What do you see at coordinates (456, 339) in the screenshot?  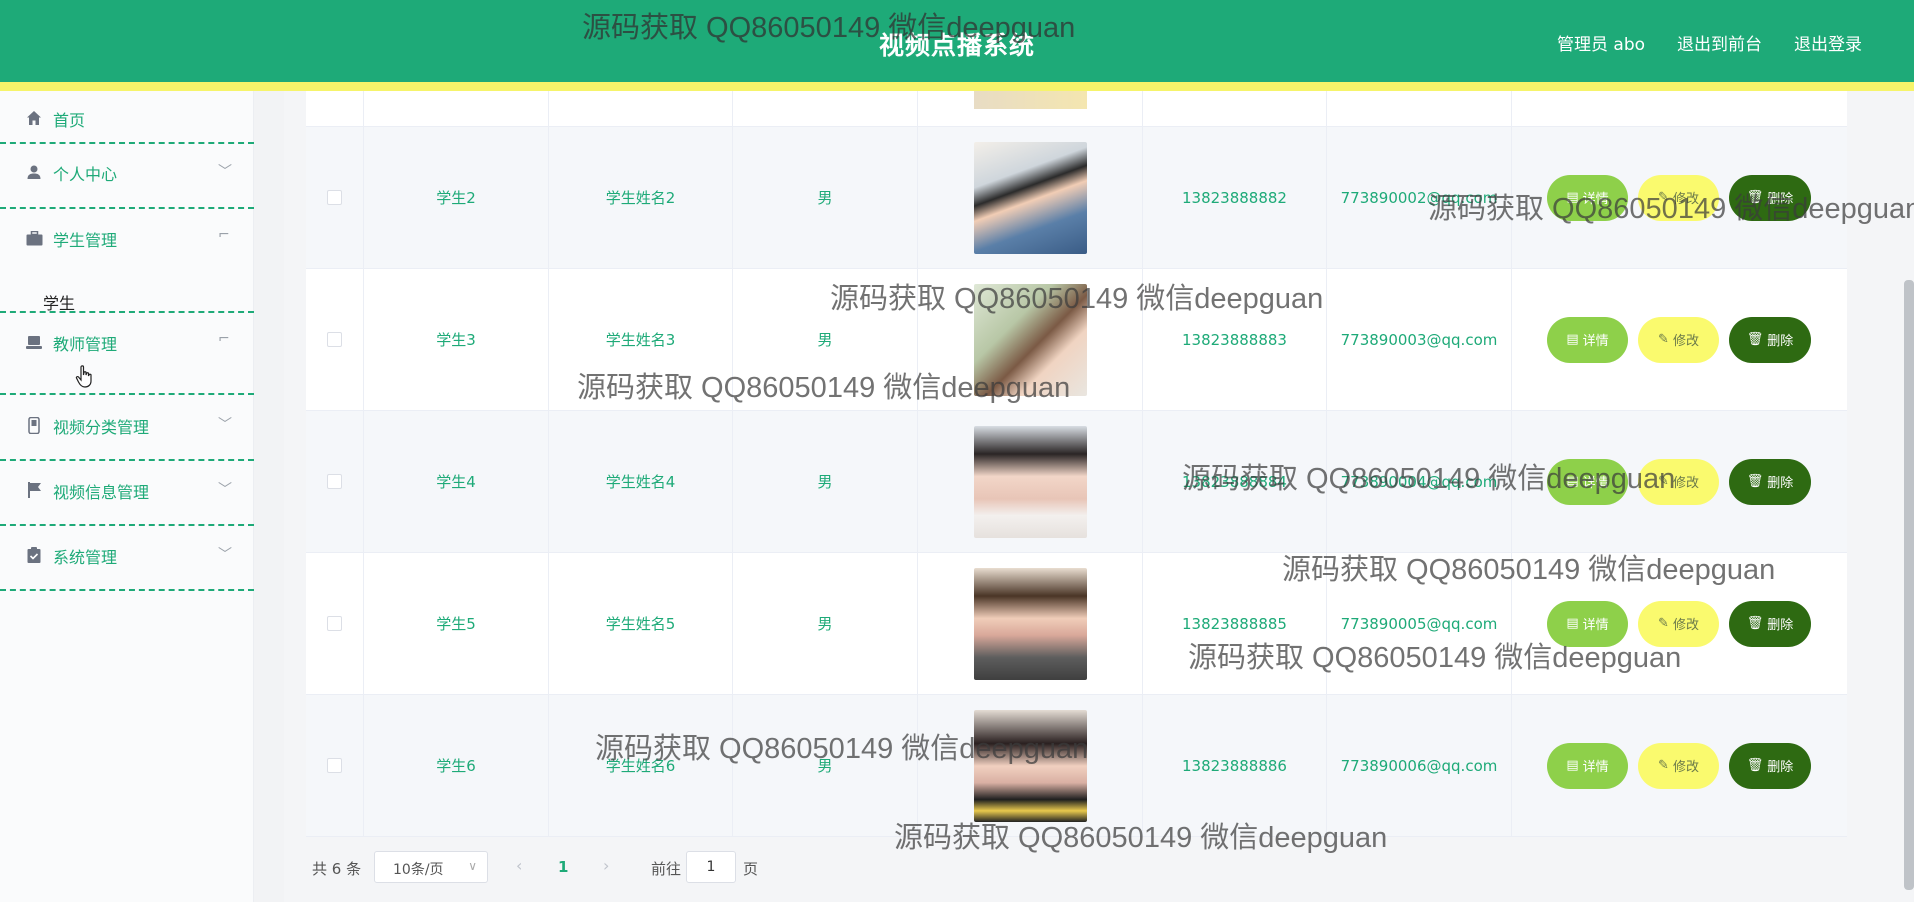 I see `account-cell: 学生3` at bounding box center [456, 339].